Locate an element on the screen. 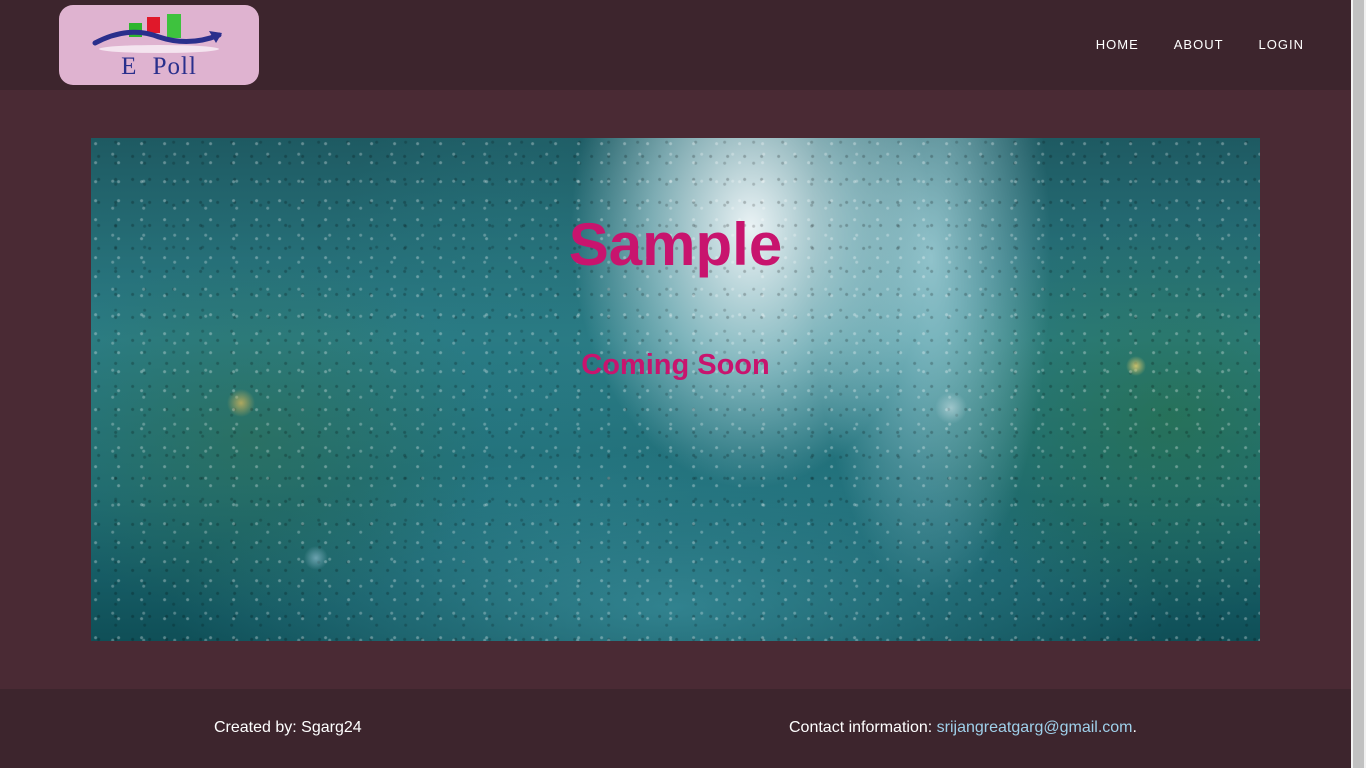 Image resolution: width=1366 pixels, height=768 pixels. scrollbar-thumb is located at coordinates (1358, 384).